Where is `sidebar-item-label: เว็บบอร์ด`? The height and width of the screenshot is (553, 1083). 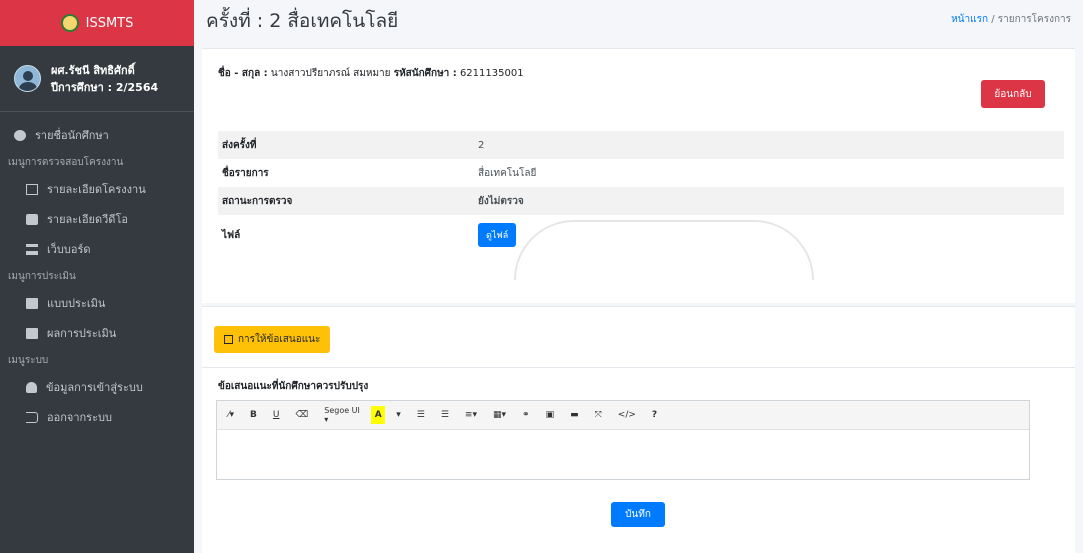 sidebar-item-label: เว็บบอร์ด is located at coordinates (69, 249).